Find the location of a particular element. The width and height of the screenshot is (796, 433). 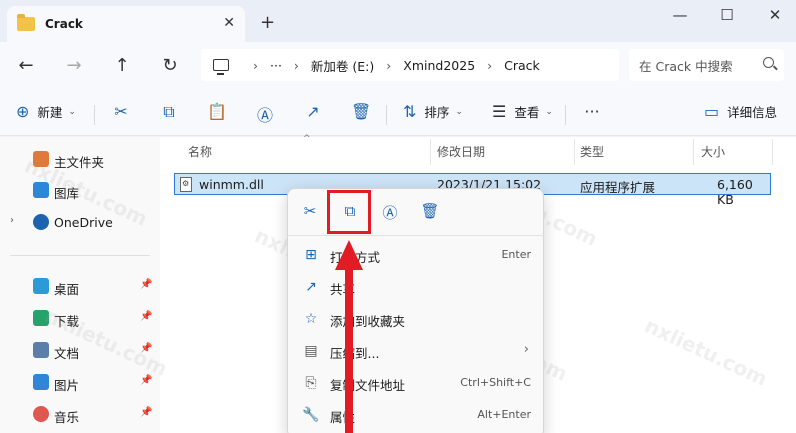

expand-icon: › is located at coordinates (12, 220).